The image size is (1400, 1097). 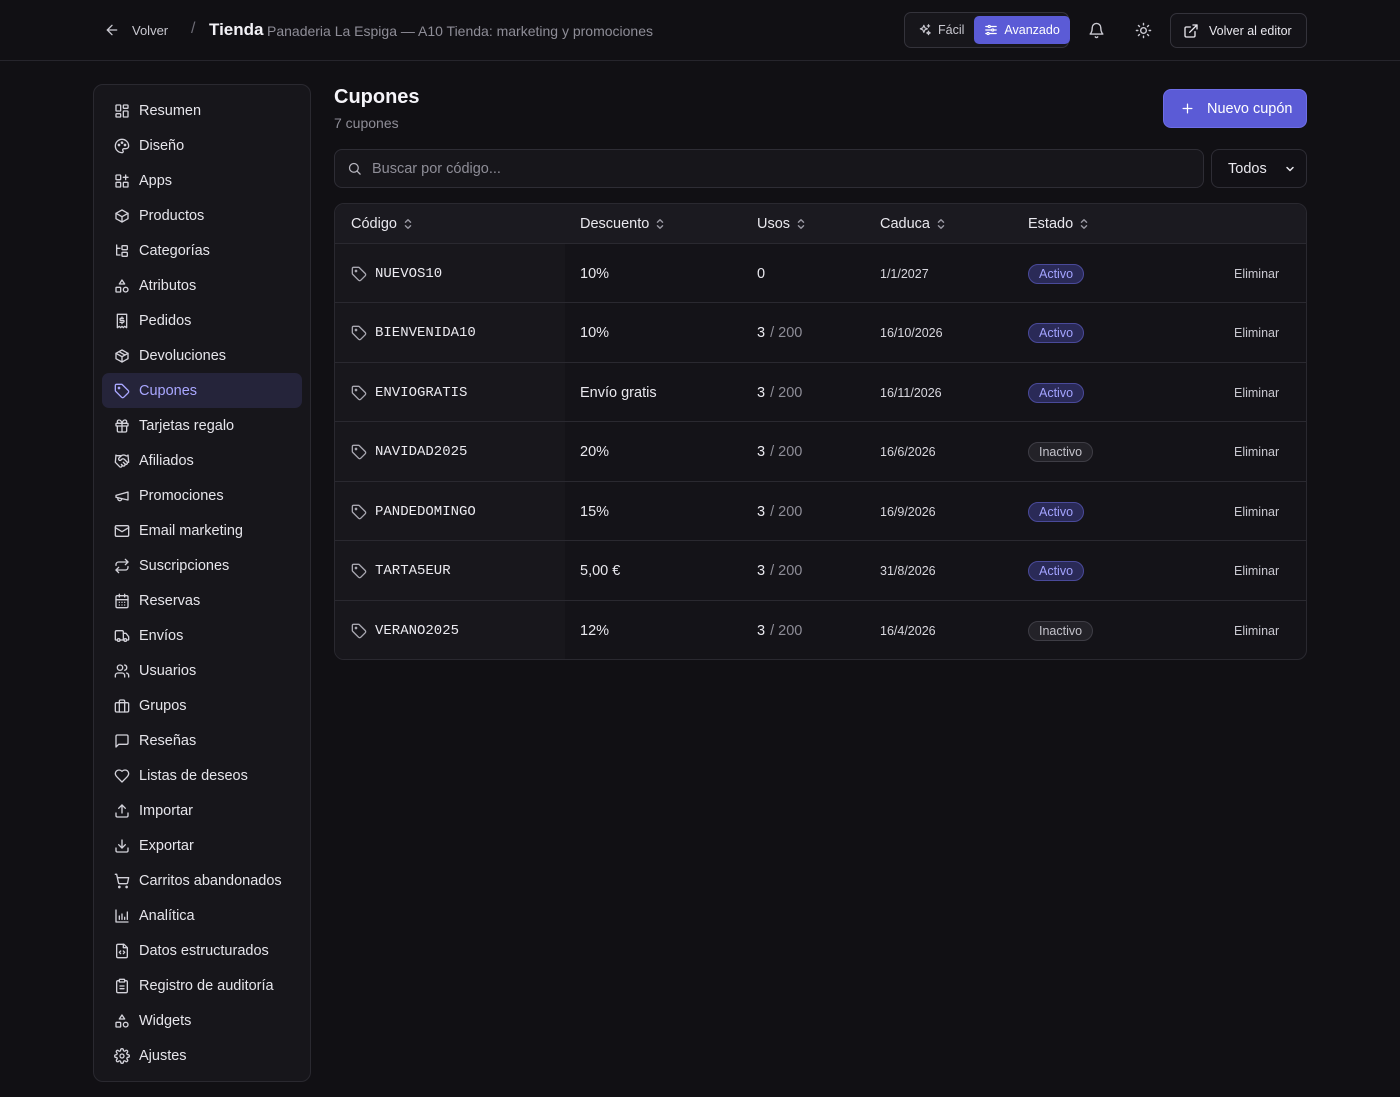 I want to click on sidebar-item-productos: Productos, so click(x=202, y=215).